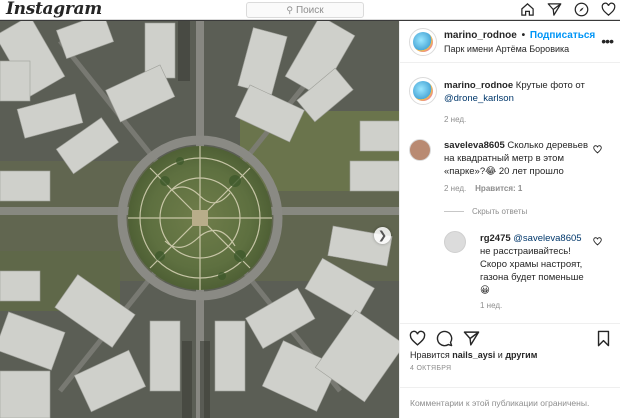  What do you see at coordinates (608, 9) in the screenshot?
I see `heart-icon` at bounding box center [608, 9].